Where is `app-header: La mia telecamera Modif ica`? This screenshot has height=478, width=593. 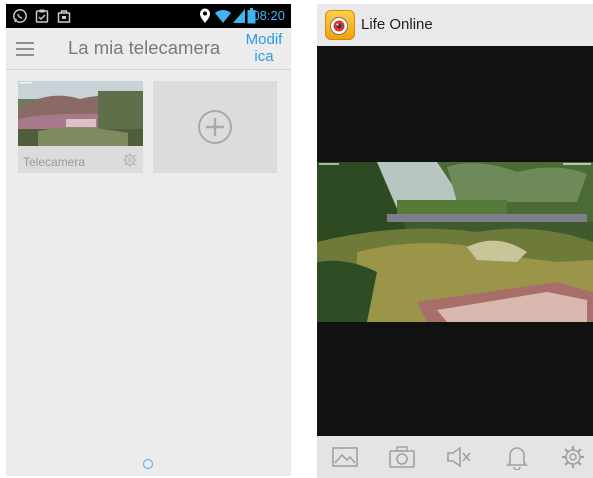
app-header: La mia telecamera Modif ica is located at coordinates (148, 49).